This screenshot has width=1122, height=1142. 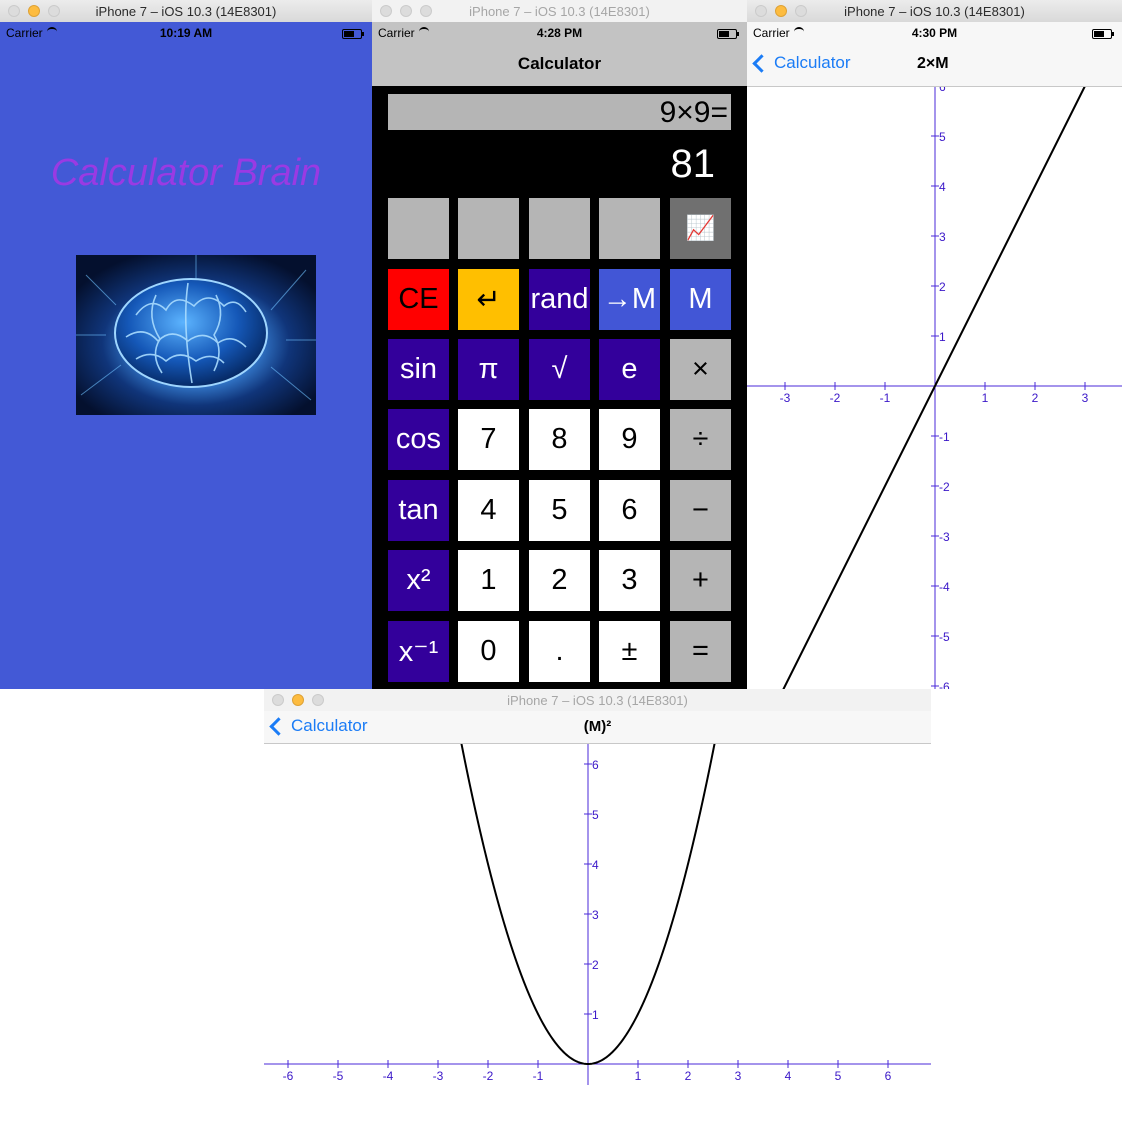 I want to click on key-6-1: 0, so click(x=488, y=651).